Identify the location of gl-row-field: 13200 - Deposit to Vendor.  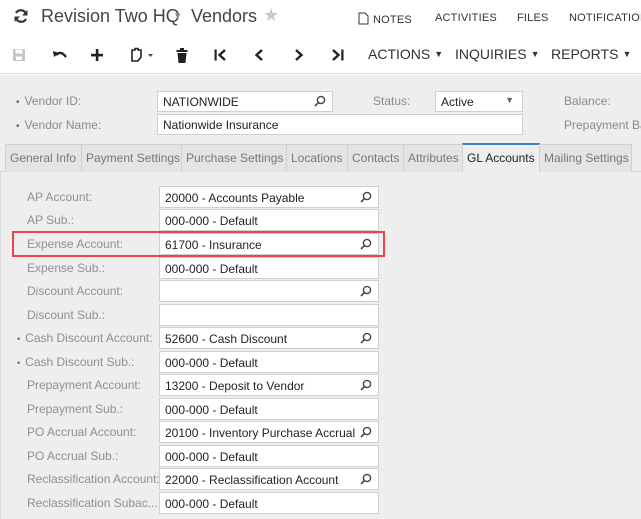
(269, 385).